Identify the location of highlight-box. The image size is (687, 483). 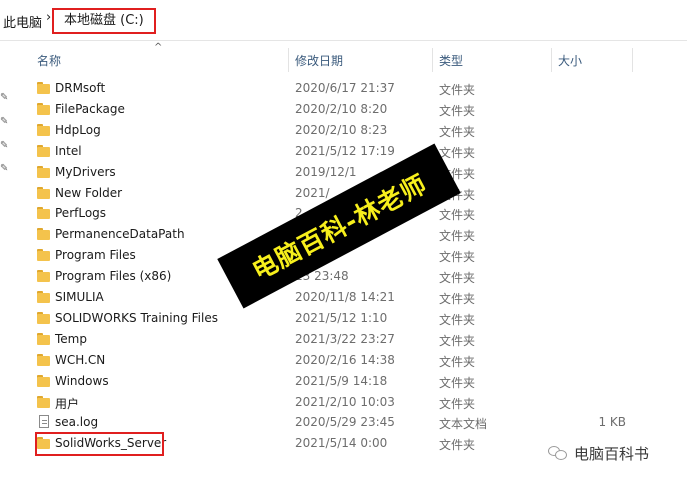
(99, 444).